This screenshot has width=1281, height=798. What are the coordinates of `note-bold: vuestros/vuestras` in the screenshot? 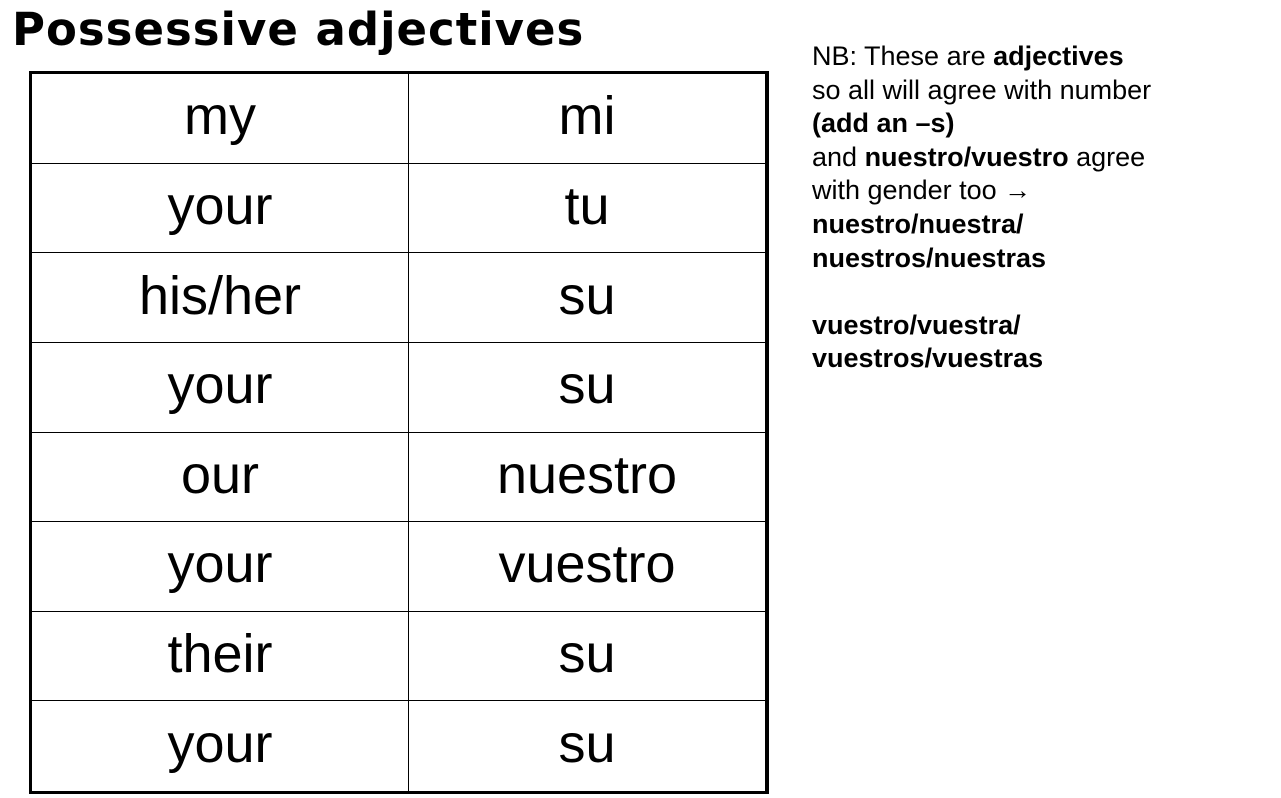 It's located at (928, 358).